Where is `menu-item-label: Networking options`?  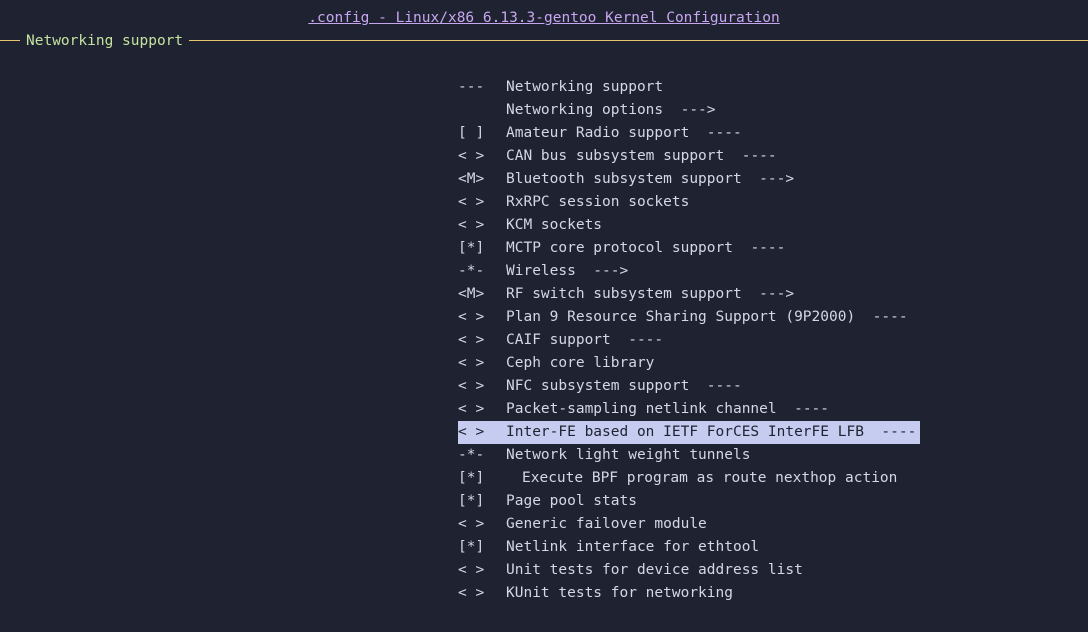
menu-item-label: Networking options is located at coordinates (585, 110).